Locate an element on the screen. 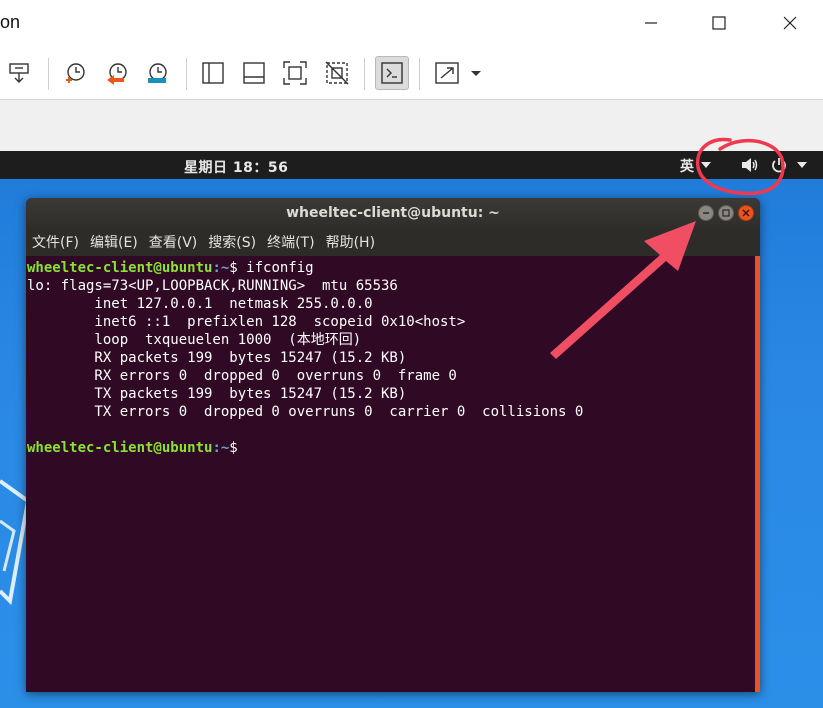  restore-snapshot-button is located at coordinates (117, 73).